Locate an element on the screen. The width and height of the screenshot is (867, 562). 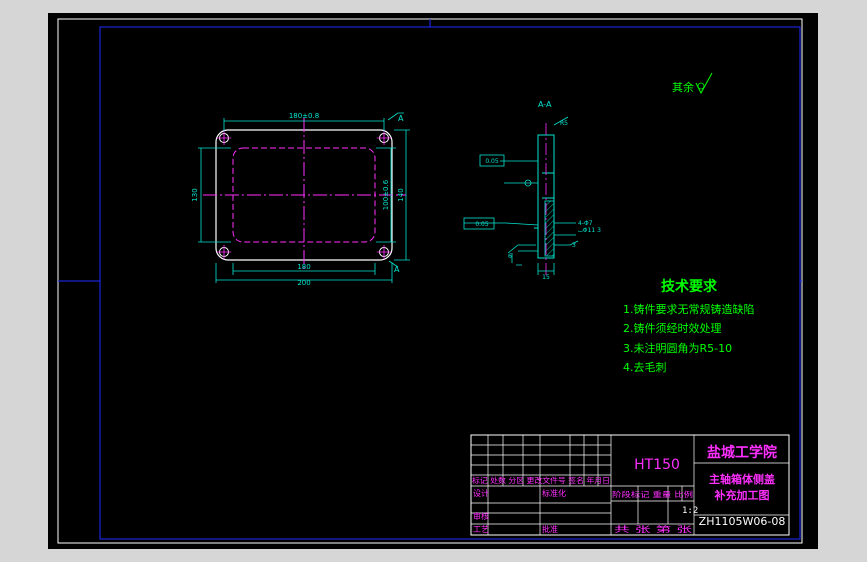
roughness-symbol-icon is located at coordinates (704, 83).